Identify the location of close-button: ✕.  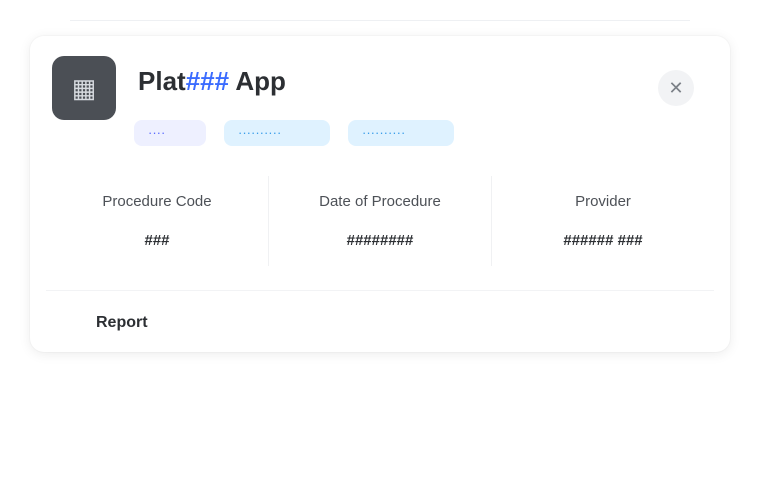
(676, 88).